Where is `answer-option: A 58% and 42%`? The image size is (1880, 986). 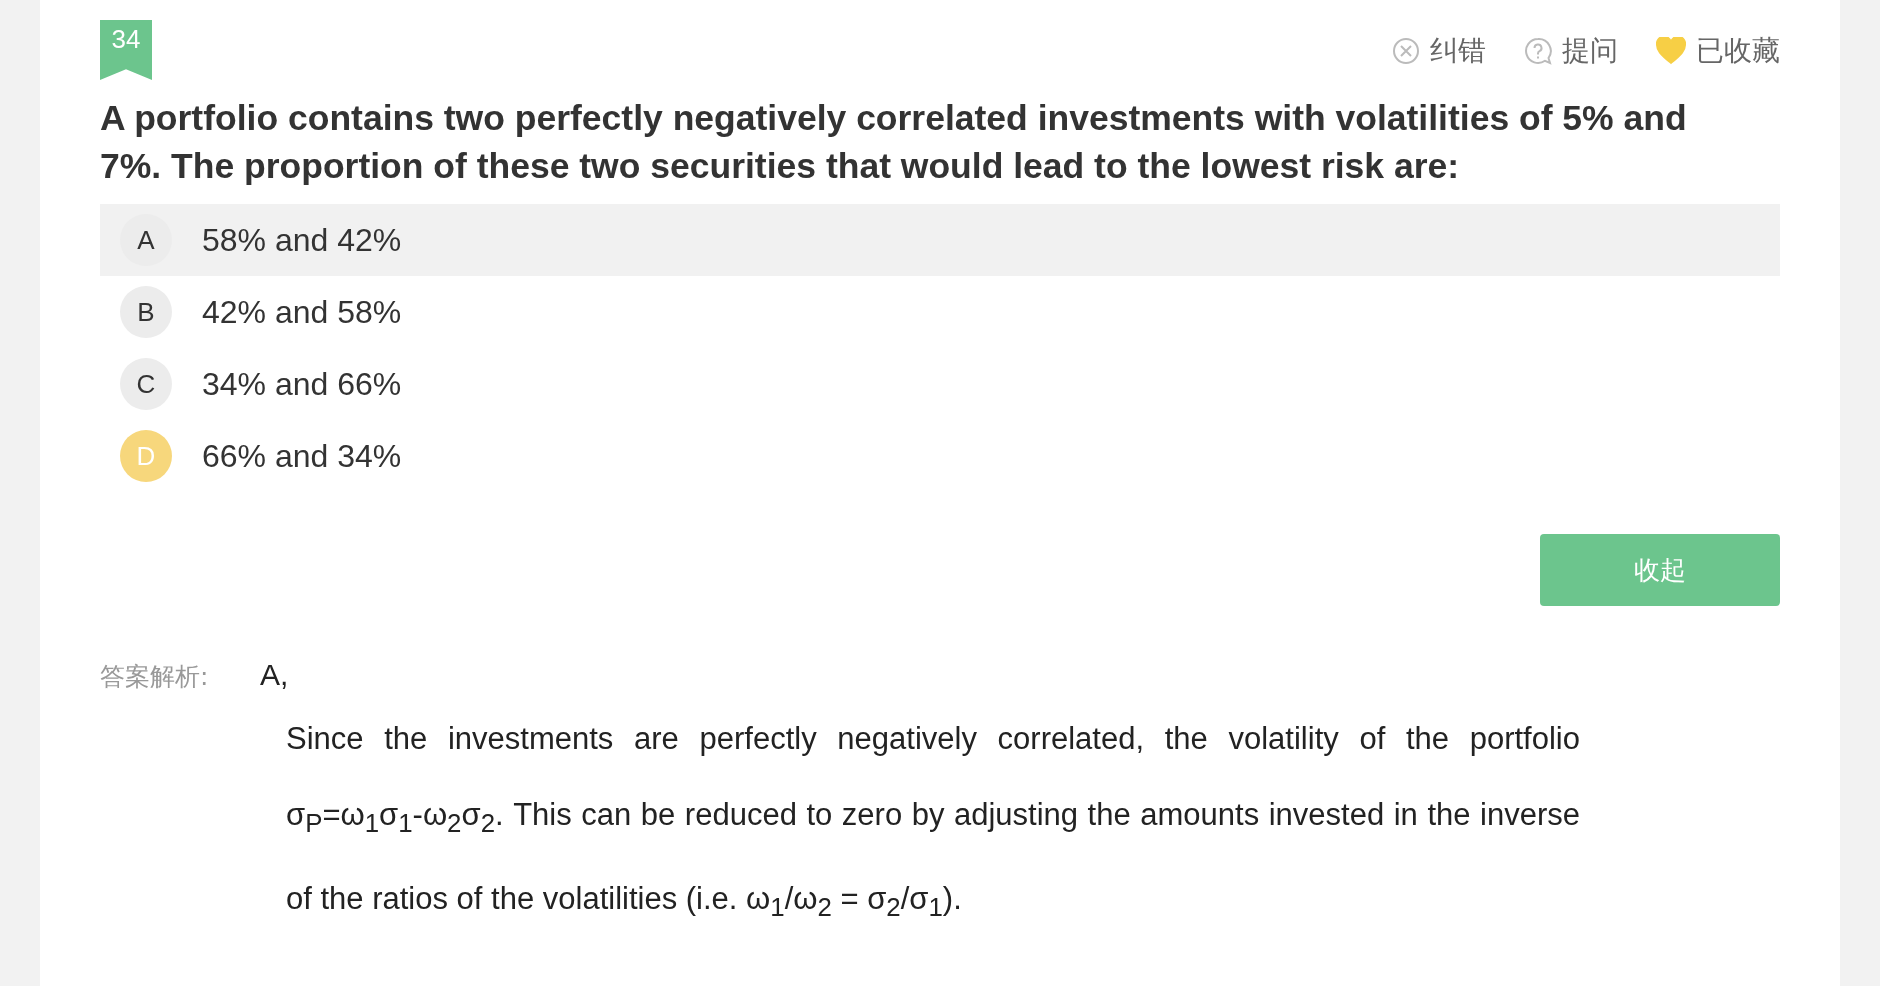
answer-option: A 58% and 42% is located at coordinates (940, 240).